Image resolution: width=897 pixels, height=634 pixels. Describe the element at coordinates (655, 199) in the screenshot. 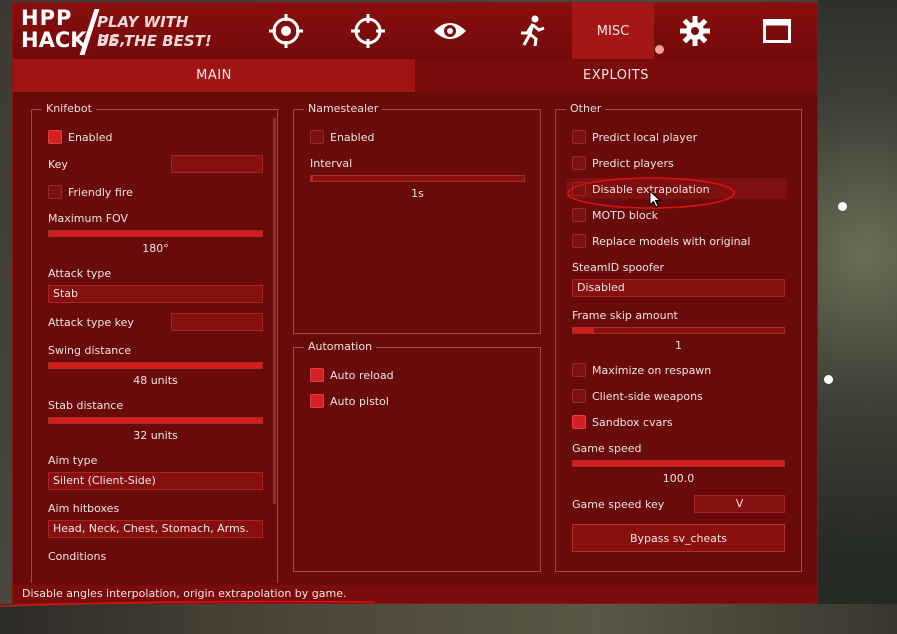

I see `mouse-cursor-icon` at that location.